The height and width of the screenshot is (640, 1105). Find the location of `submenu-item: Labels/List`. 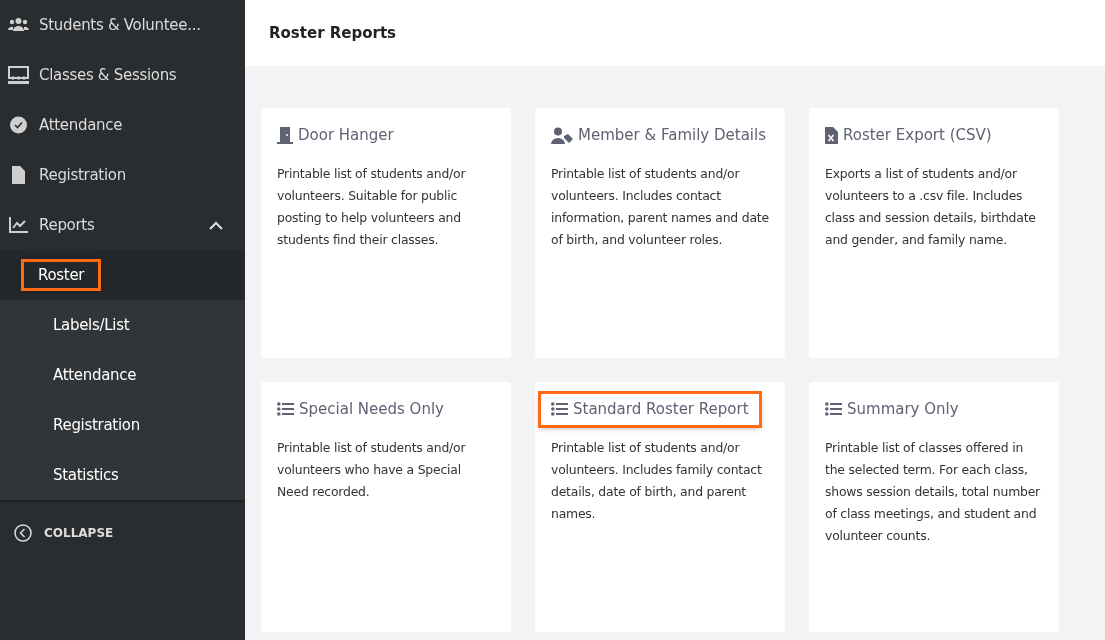

submenu-item: Labels/List is located at coordinates (91, 325).